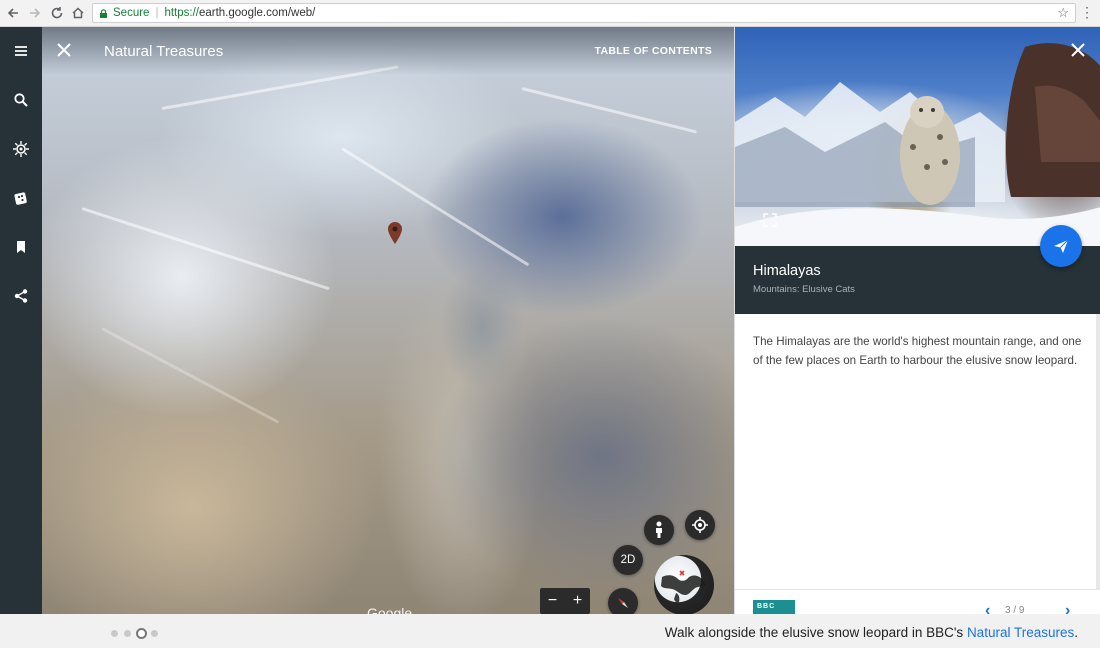 Image resolution: width=1100 pixels, height=648 pixels. What do you see at coordinates (21, 320) in the screenshot?
I see `earth-sidebar` at bounding box center [21, 320].